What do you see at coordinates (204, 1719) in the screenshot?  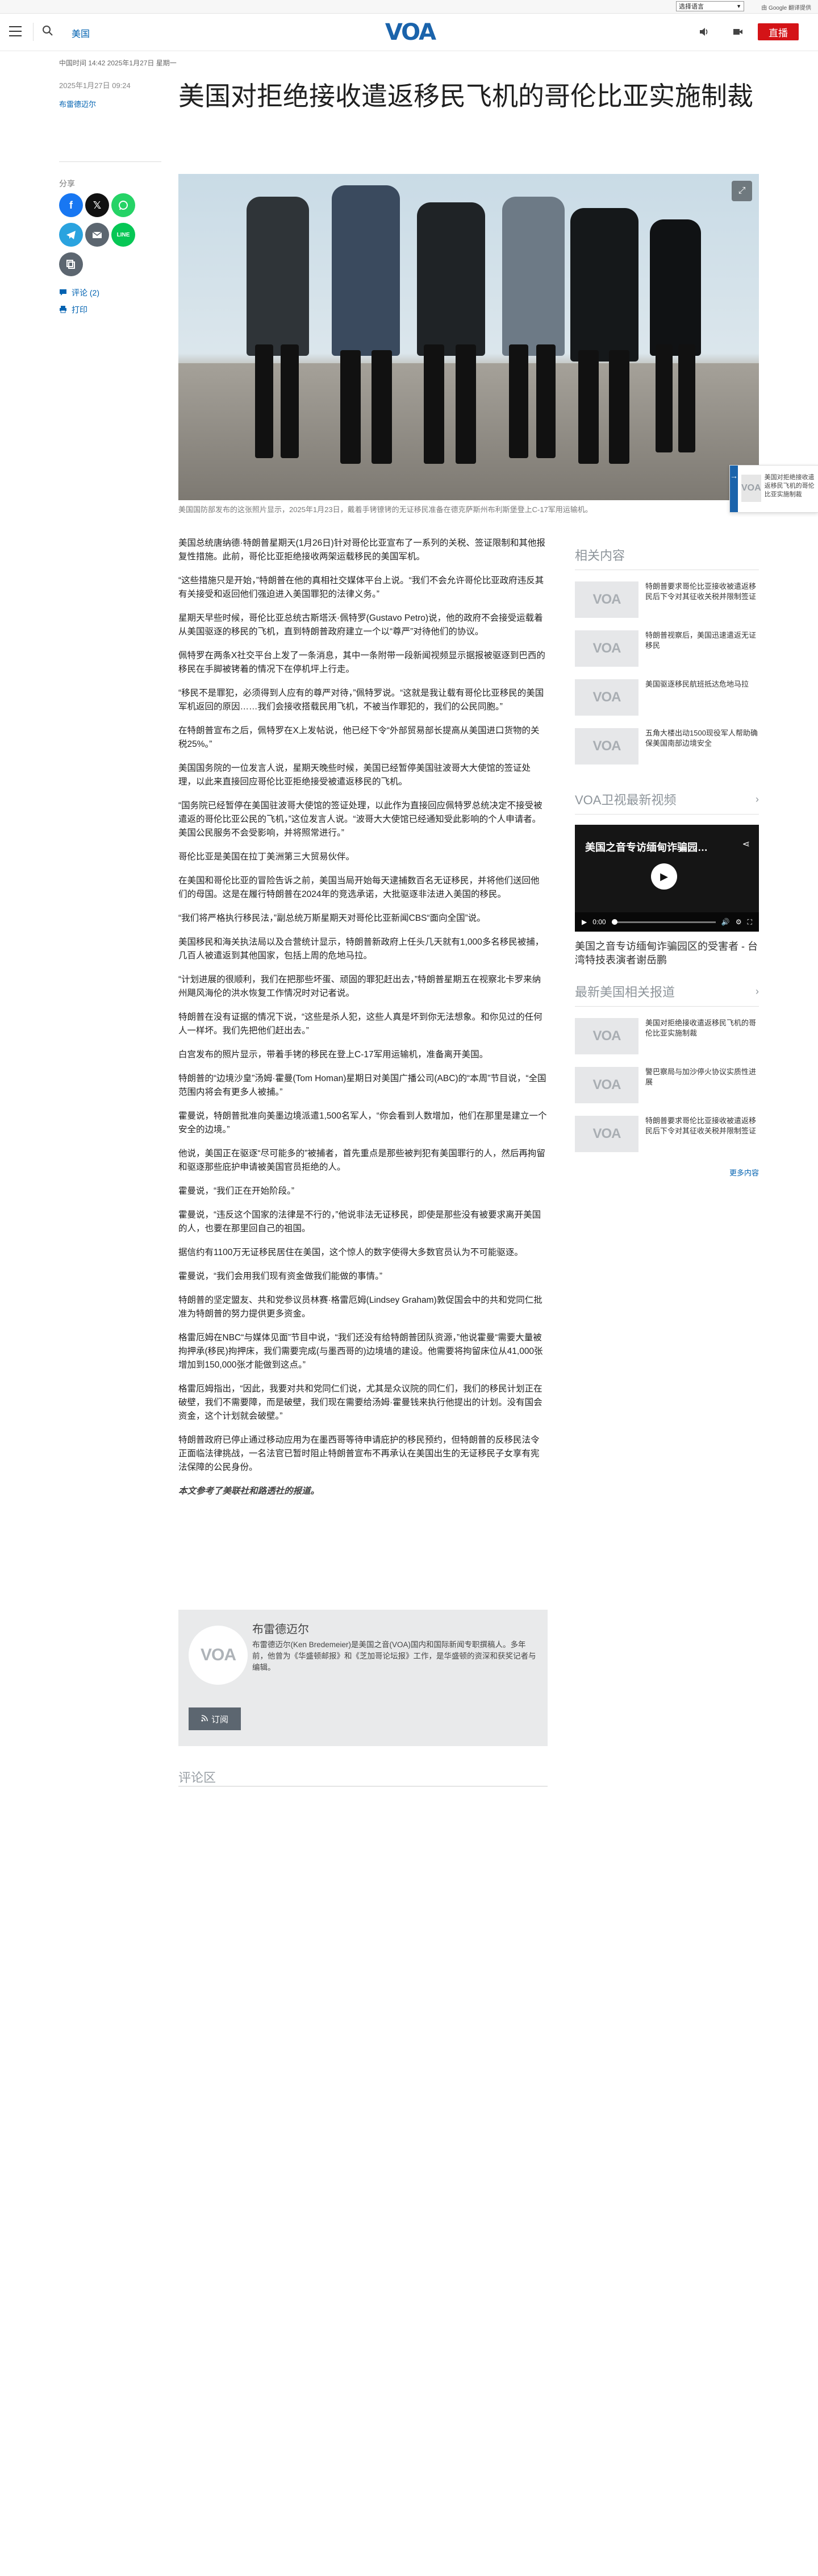 I see `rss-icon` at bounding box center [204, 1719].